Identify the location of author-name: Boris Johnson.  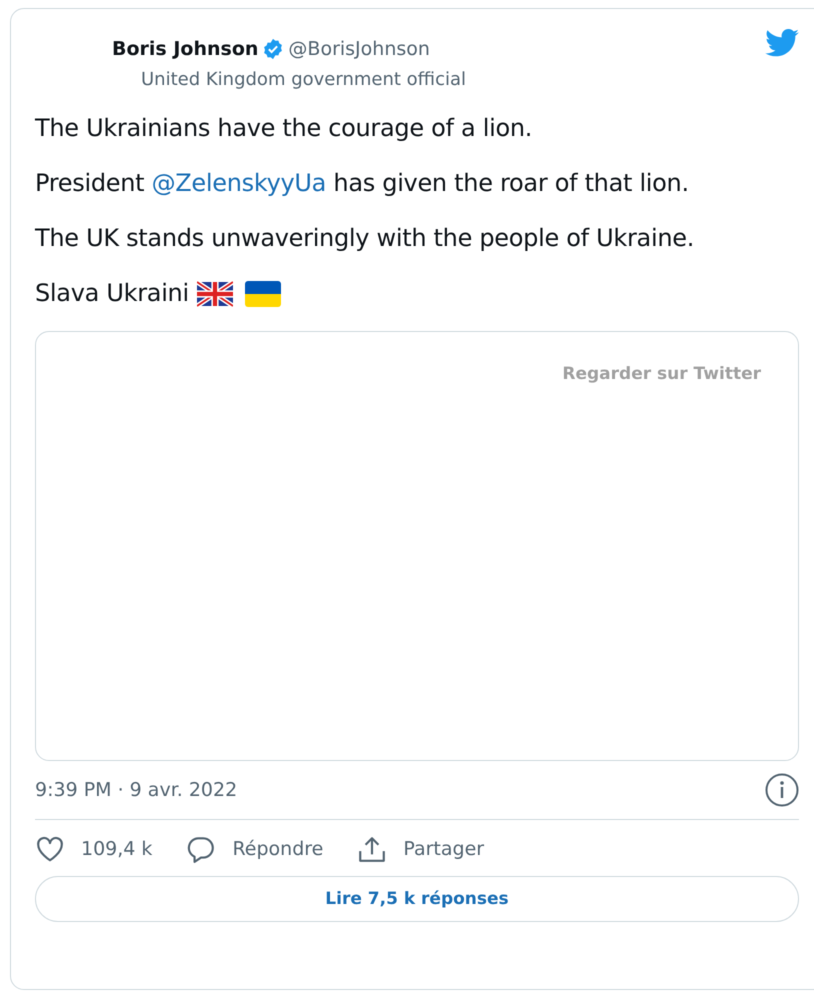
(185, 49).